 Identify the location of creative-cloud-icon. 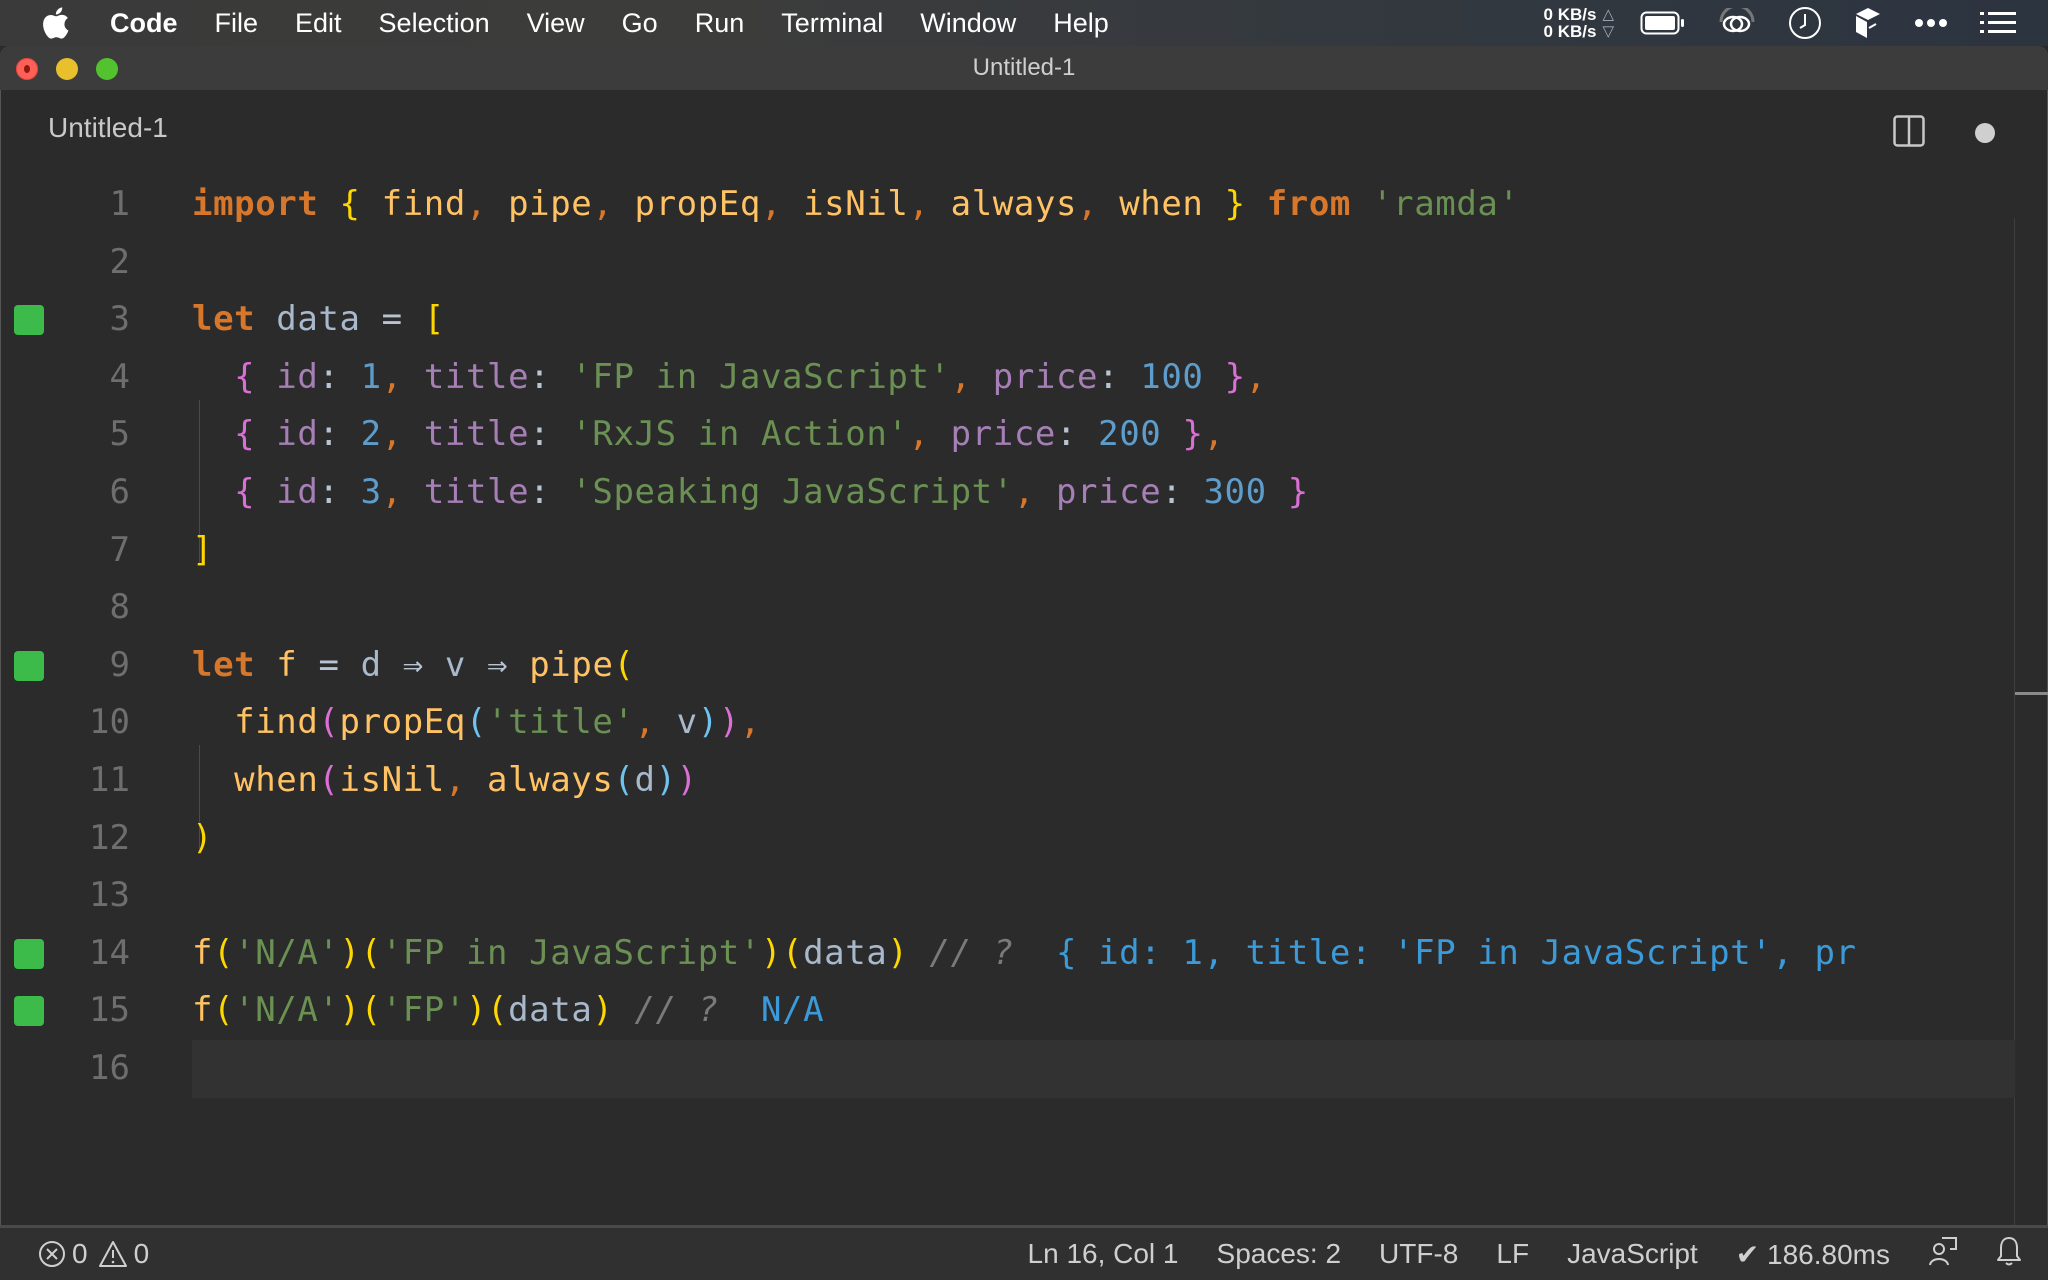
(1737, 23).